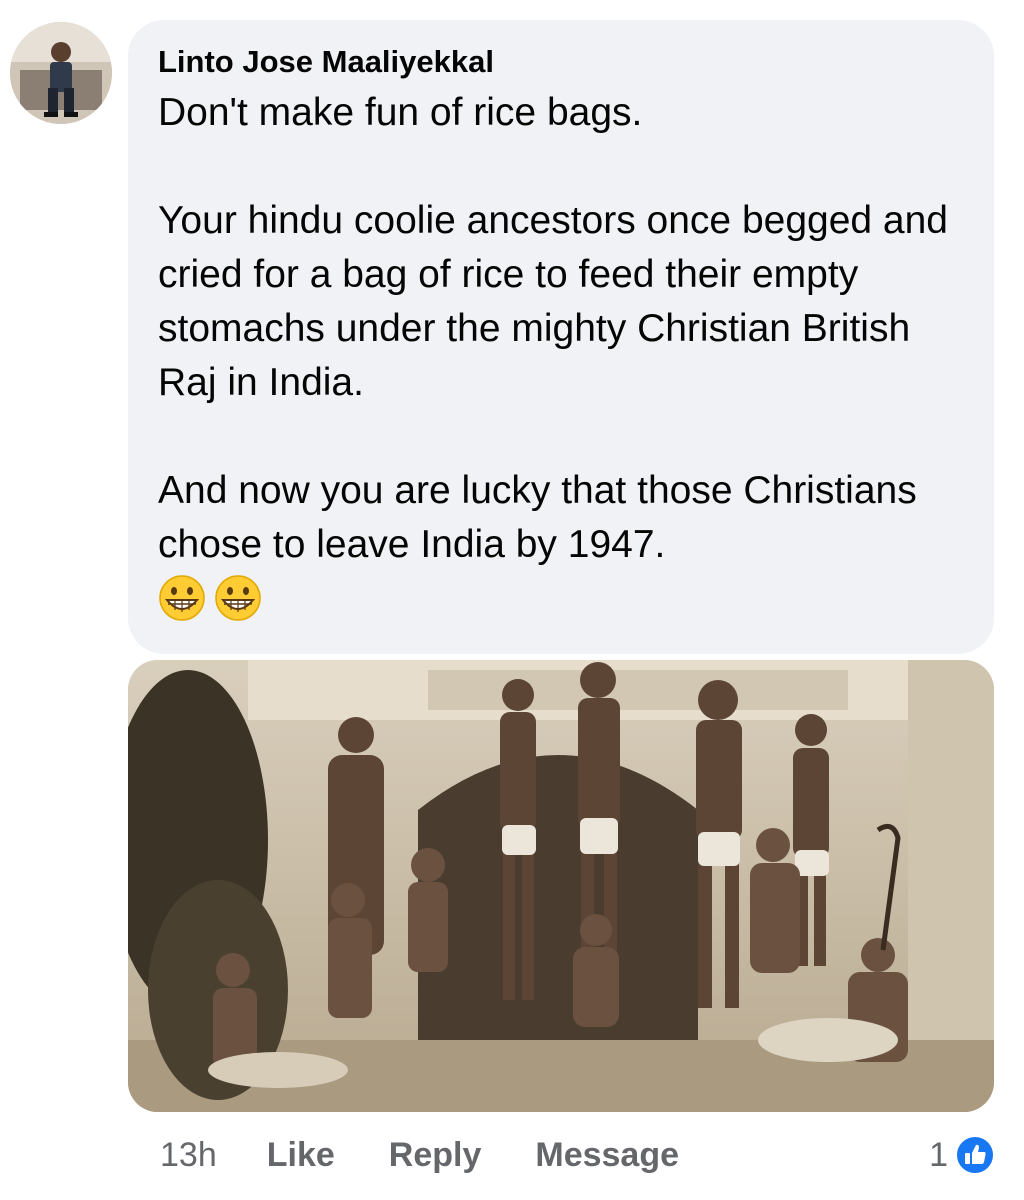 The image size is (1024, 1200). I want to click on reaction-count: 1, so click(938, 1154).